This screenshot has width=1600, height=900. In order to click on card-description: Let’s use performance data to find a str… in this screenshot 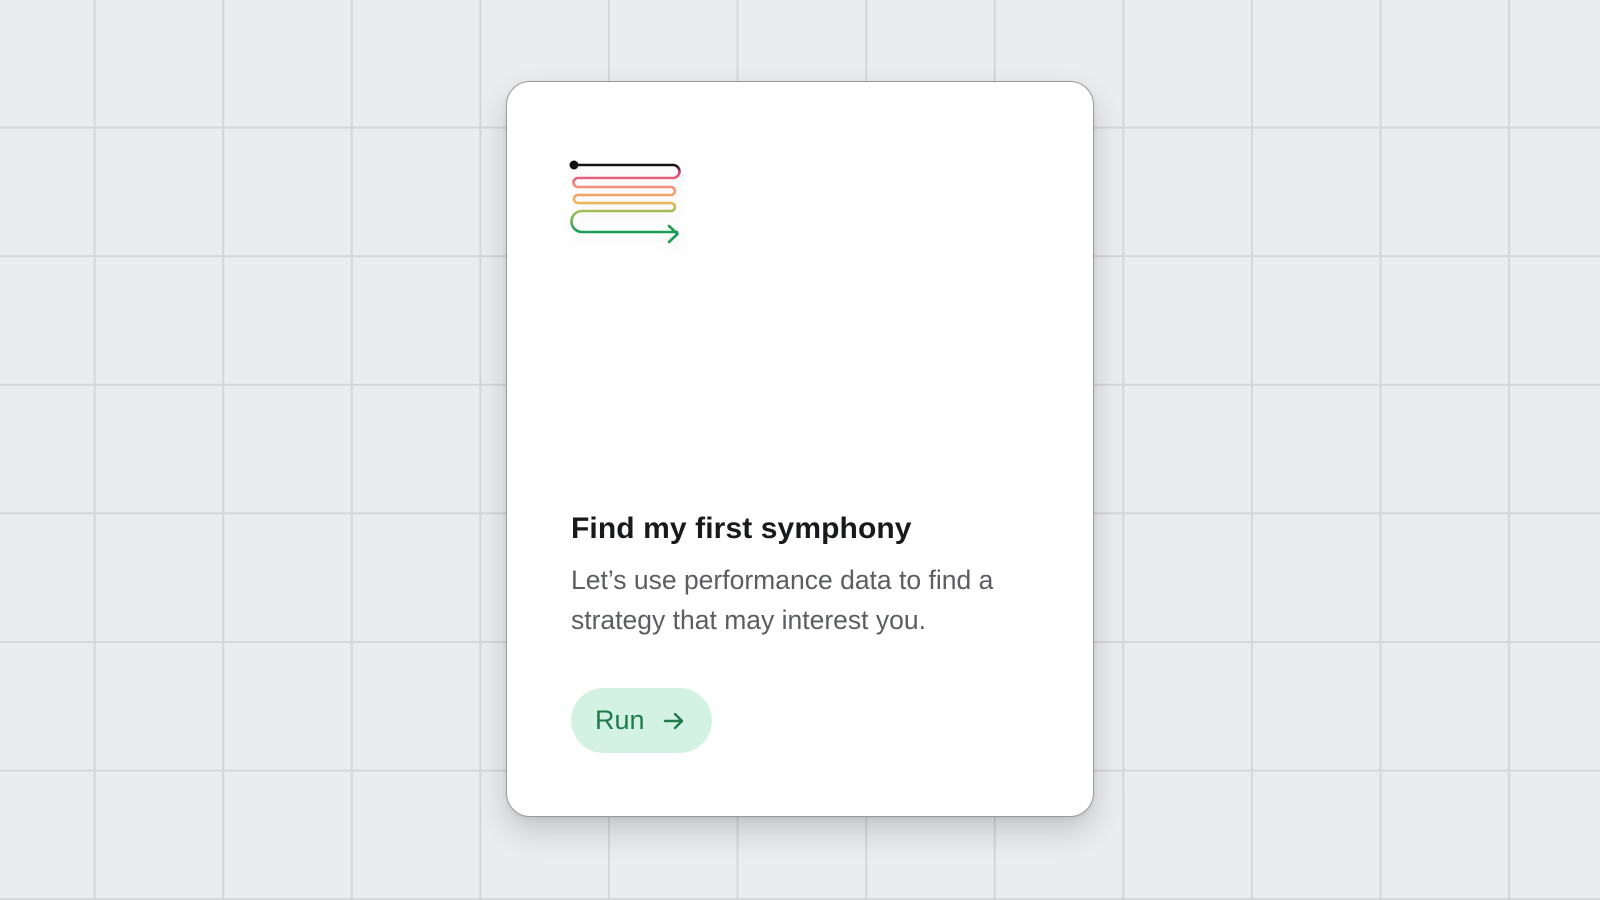, I will do `click(782, 600)`.